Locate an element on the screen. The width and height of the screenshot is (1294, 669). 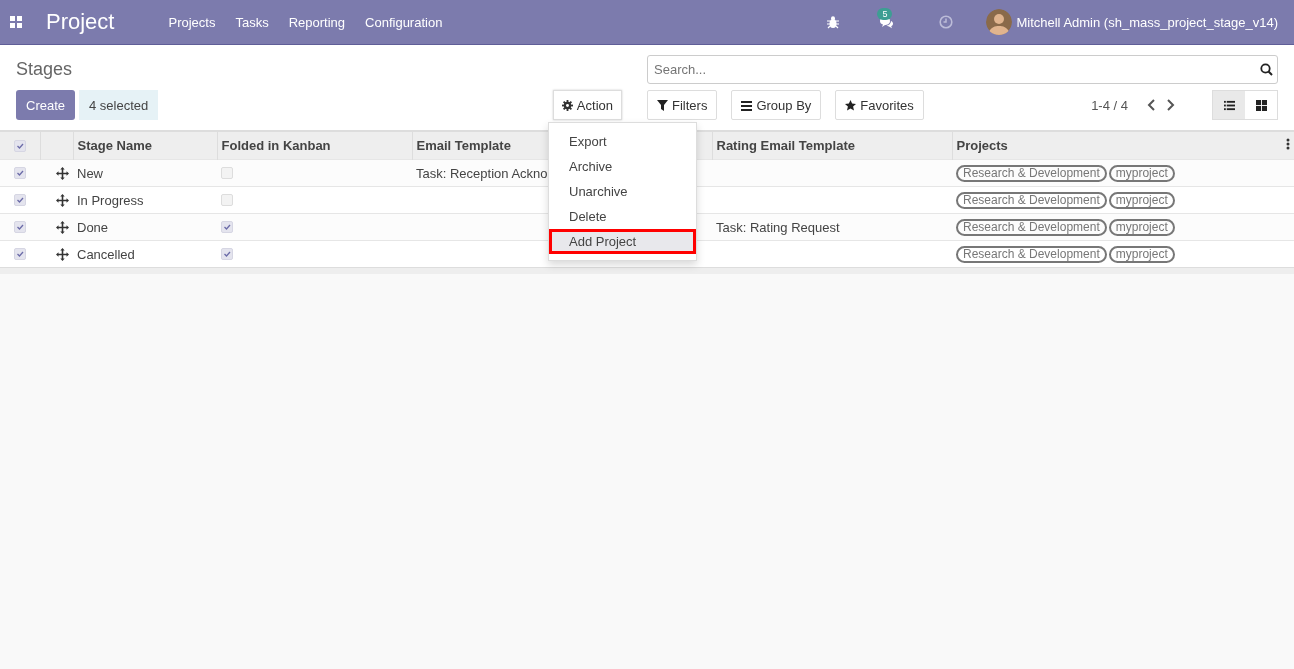
table-cell: Task: Reception Ackno is located at coordinates (482, 173).